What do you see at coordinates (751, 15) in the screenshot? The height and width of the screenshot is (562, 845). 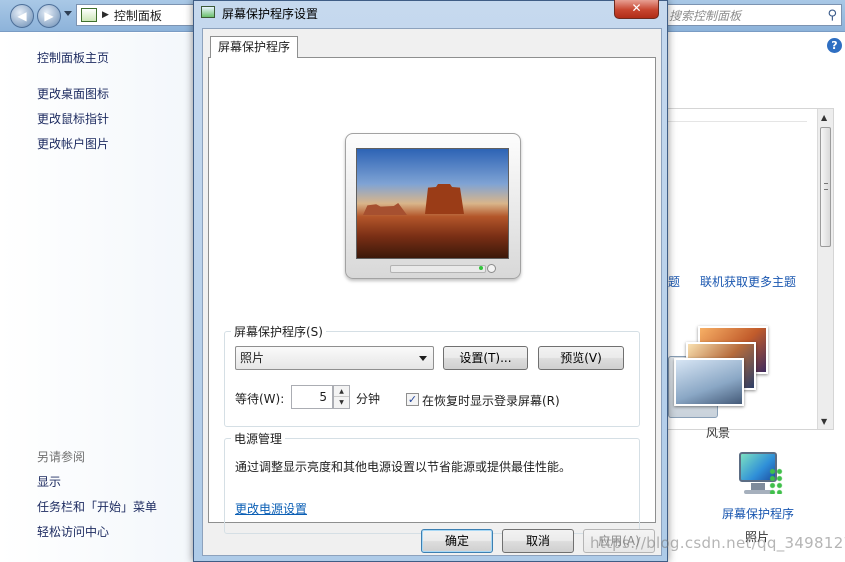 I see `search-input: 搜索控制面板 ⚲` at bounding box center [751, 15].